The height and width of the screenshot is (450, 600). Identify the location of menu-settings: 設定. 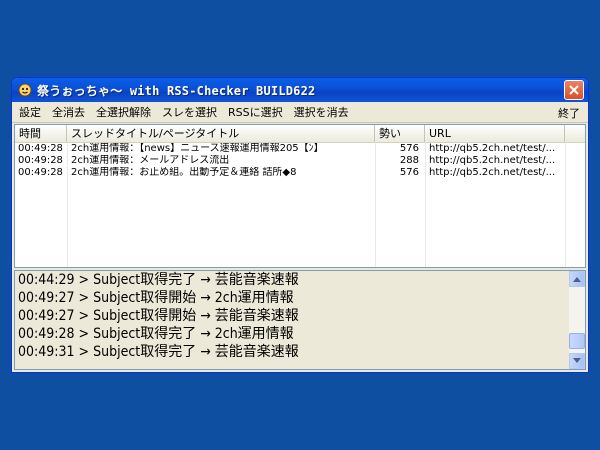
(30, 112).